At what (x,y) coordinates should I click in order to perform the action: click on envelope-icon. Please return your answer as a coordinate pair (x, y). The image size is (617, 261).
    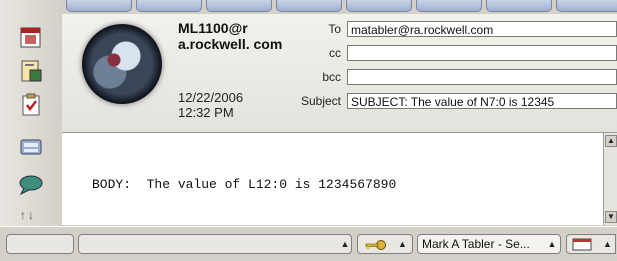
    Looking at the image, I should click on (582, 247).